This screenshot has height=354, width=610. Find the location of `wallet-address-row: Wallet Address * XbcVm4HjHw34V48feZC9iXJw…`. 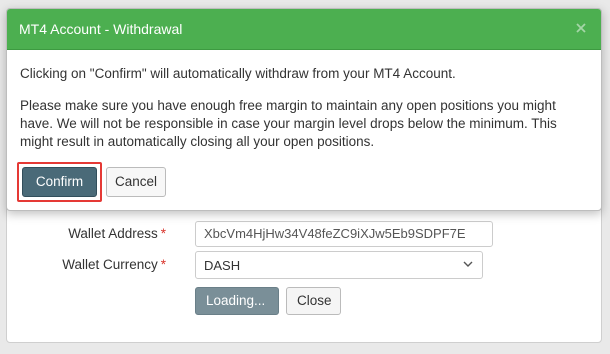

wallet-address-row: Wallet Address * XbcVm4HjHw34V48feZC9iXJw… is located at coordinates (304, 234).